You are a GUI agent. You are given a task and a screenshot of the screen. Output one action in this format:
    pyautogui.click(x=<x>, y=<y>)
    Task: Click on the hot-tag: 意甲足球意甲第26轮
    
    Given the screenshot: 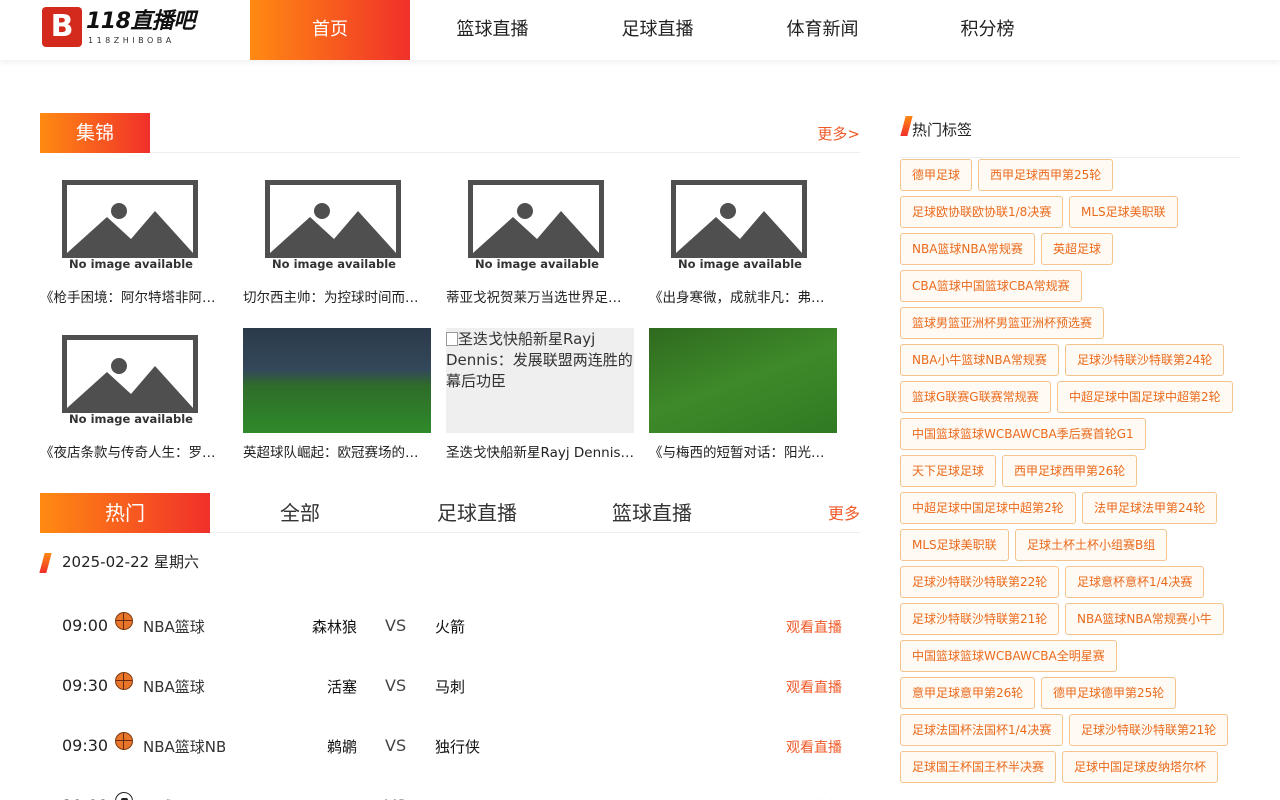 What is the action you would take?
    pyautogui.click(x=968, y=693)
    